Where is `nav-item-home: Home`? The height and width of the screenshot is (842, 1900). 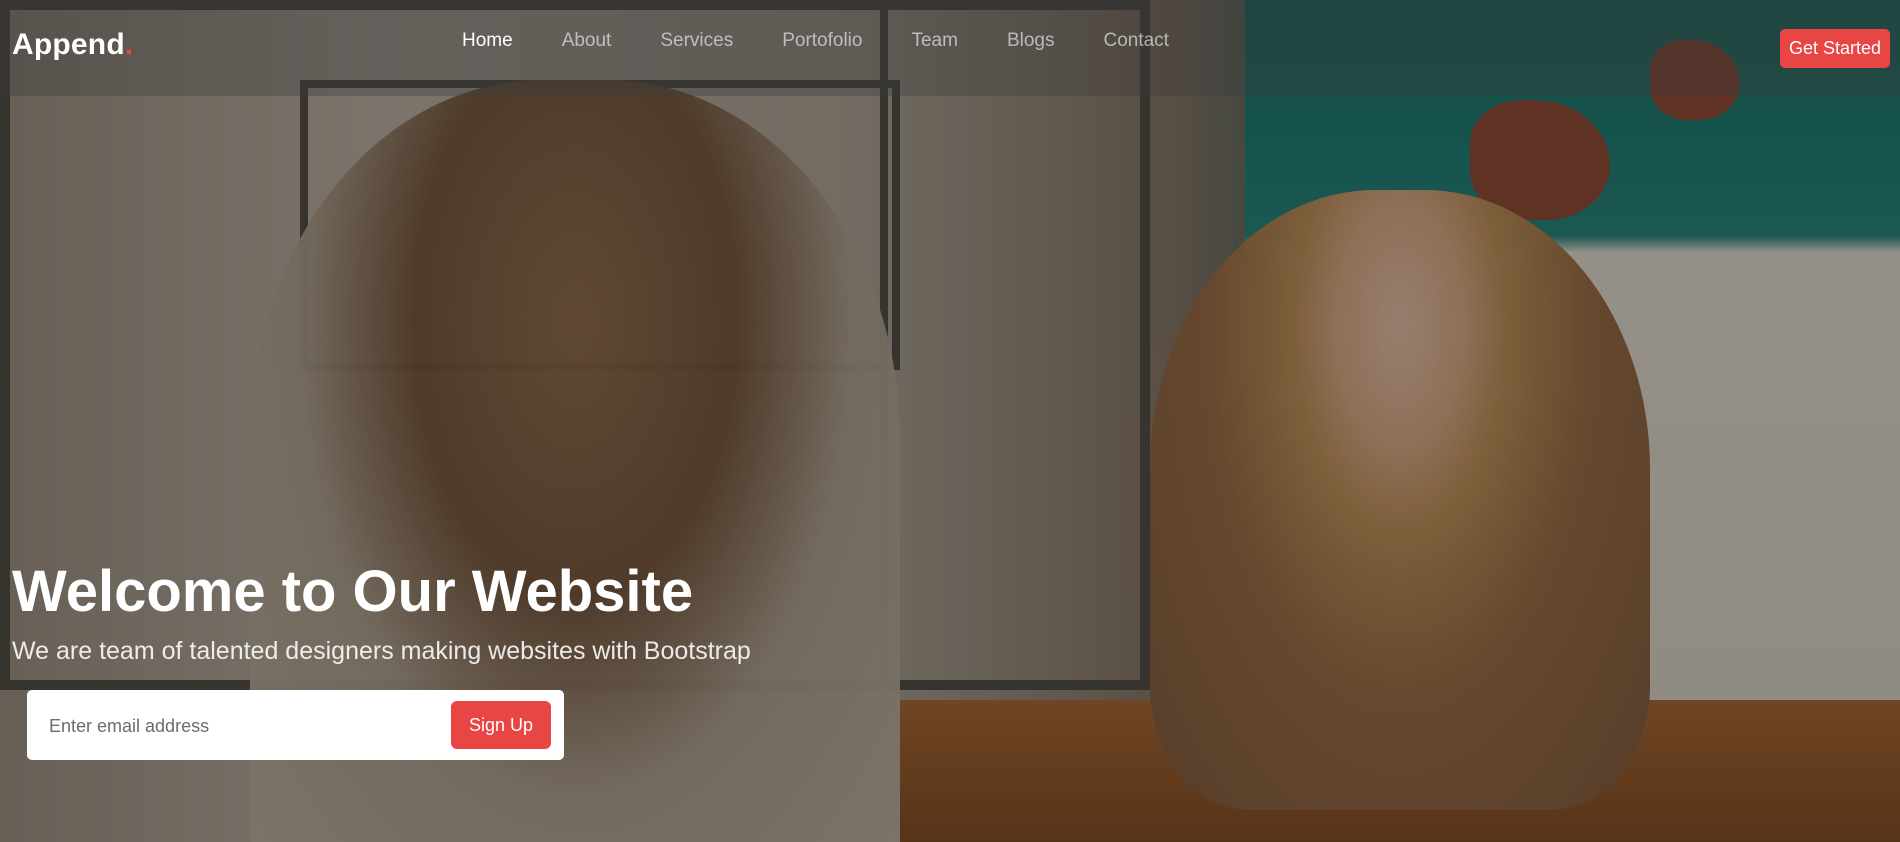 nav-item-home: Home is located at coordinates (487, 41).